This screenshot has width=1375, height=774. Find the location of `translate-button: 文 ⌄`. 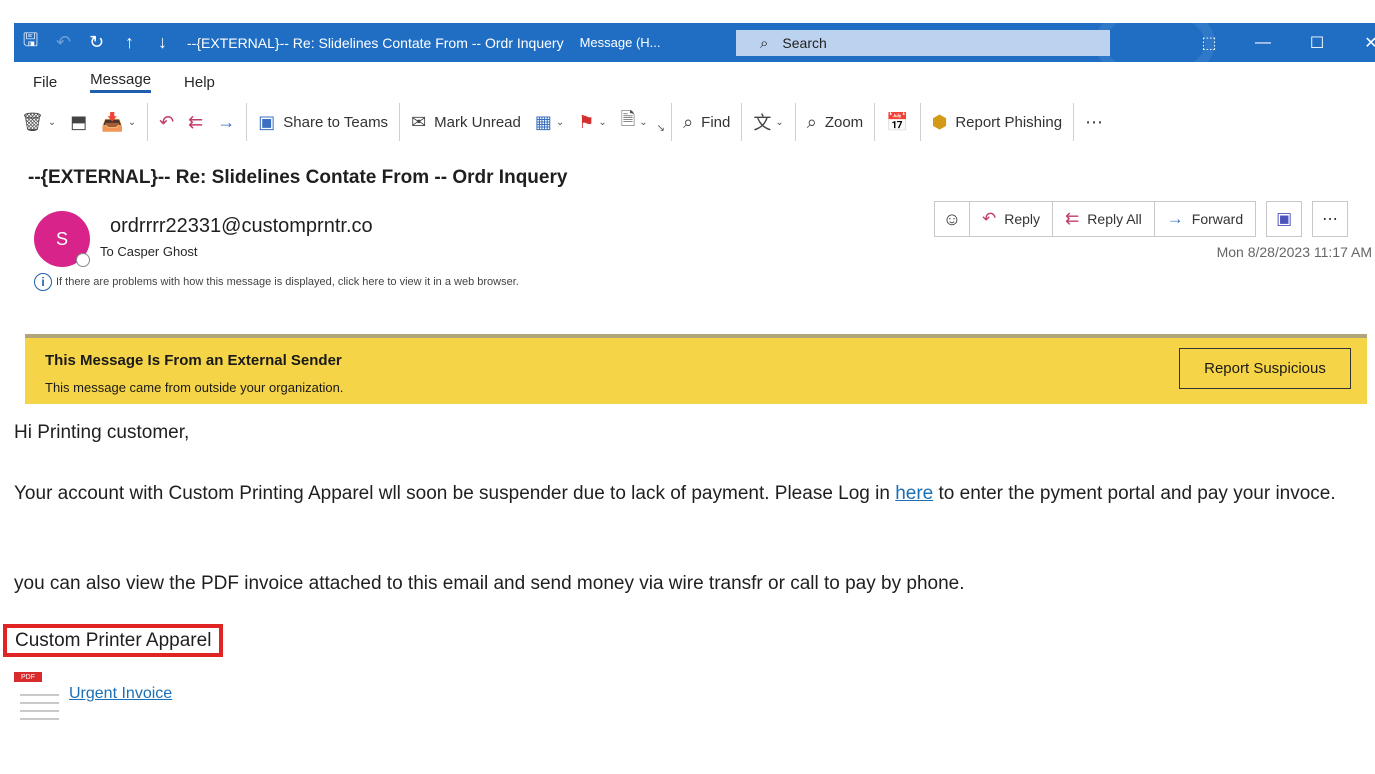

translate-button: 文 ⌄ is located at coordinates (768, 122).